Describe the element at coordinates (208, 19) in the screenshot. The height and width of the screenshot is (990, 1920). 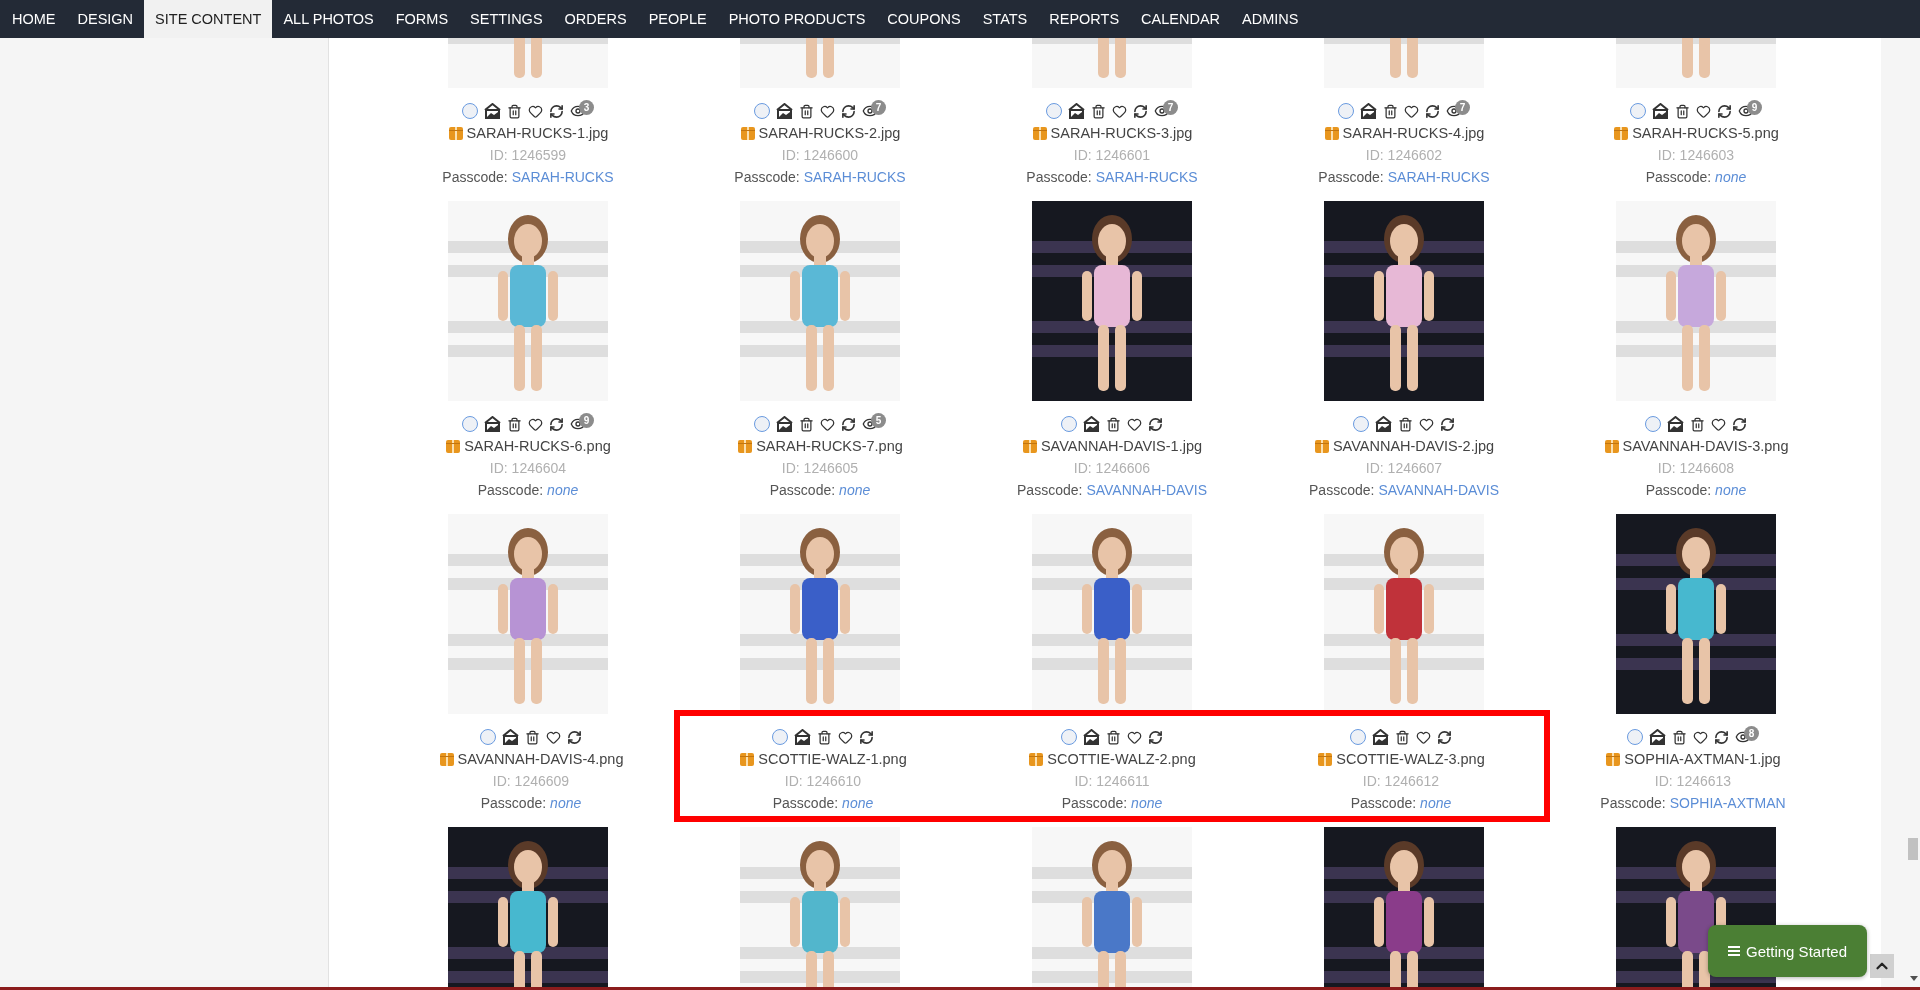
I see `nav-tab: SITE CONTENT` at that location.